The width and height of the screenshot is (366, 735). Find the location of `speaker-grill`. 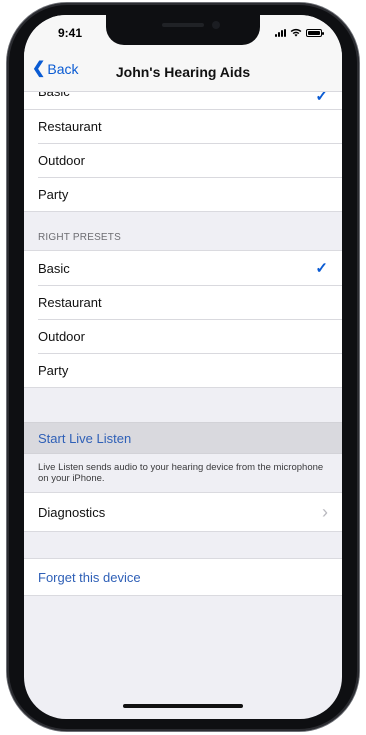

speaker-grill is located at coordinates (183, 25).